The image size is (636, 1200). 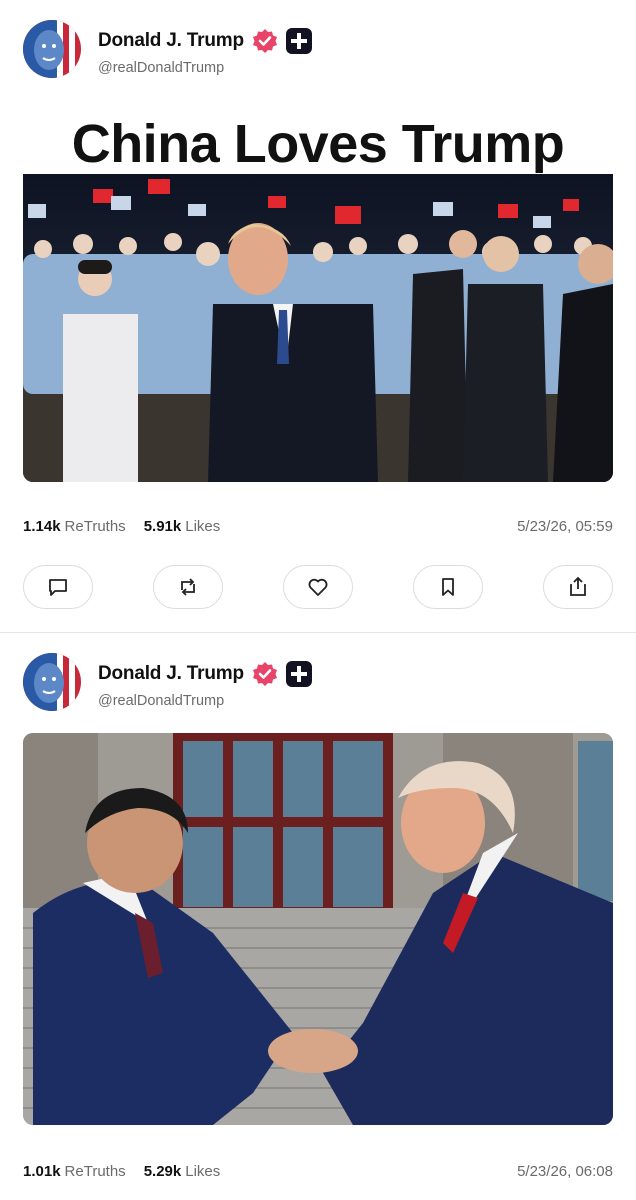 I want to click on post-timestamp: 5/23/26, 06:08, so click(x=565, y=1171).